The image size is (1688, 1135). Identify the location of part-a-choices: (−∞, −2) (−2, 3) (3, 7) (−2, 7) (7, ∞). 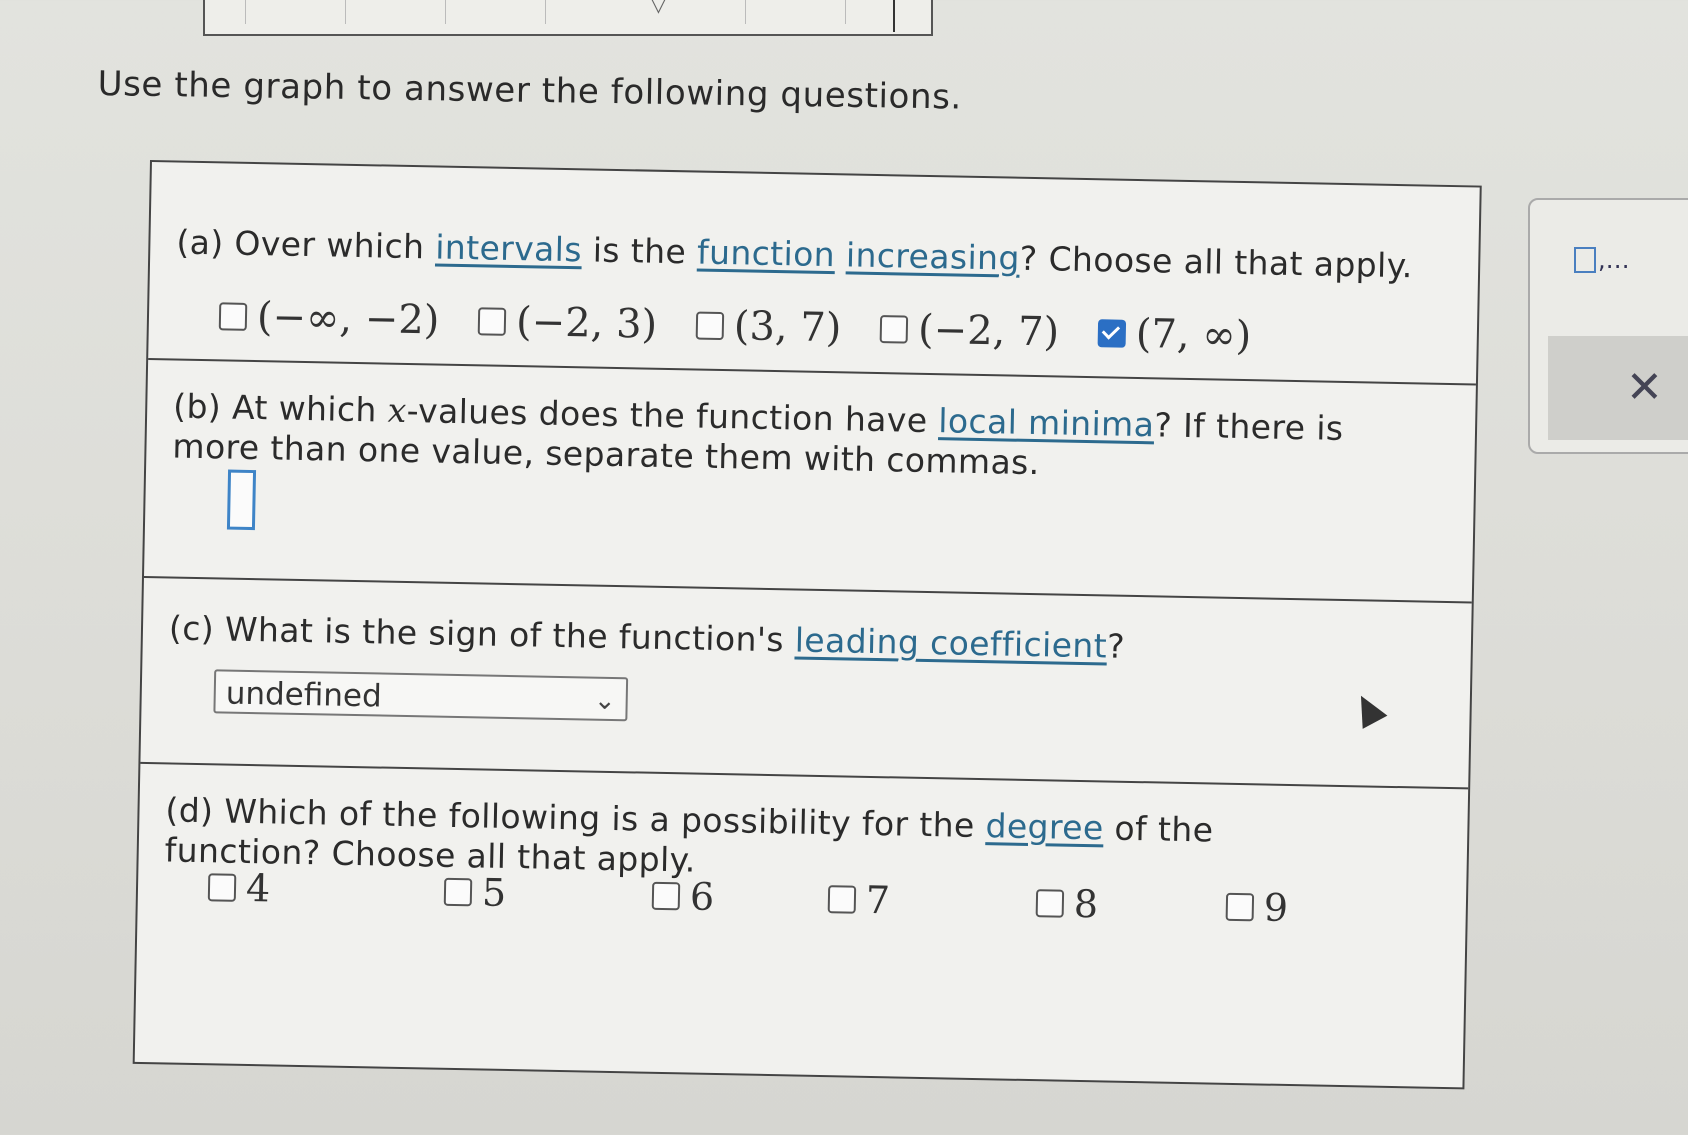
(748, 326).